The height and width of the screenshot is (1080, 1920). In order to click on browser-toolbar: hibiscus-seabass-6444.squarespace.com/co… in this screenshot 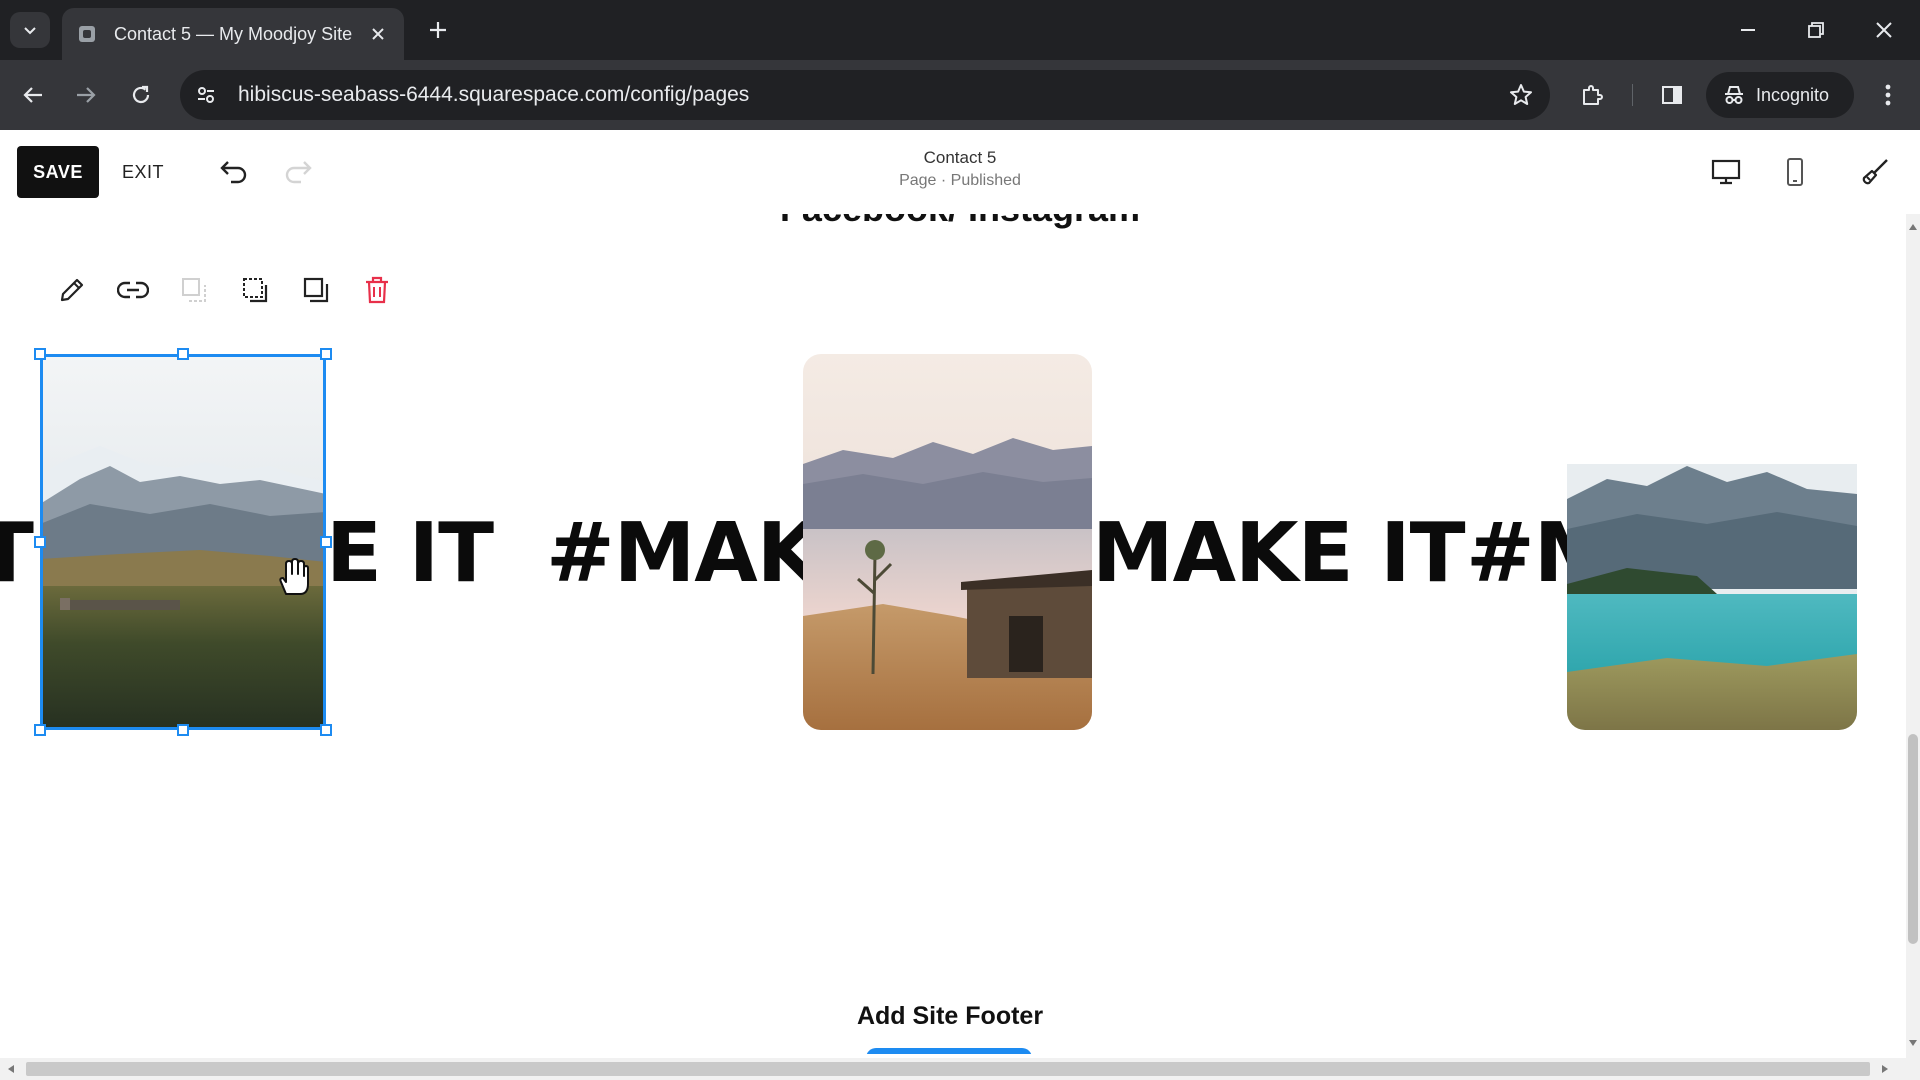, I will do `click(960, 95)`.